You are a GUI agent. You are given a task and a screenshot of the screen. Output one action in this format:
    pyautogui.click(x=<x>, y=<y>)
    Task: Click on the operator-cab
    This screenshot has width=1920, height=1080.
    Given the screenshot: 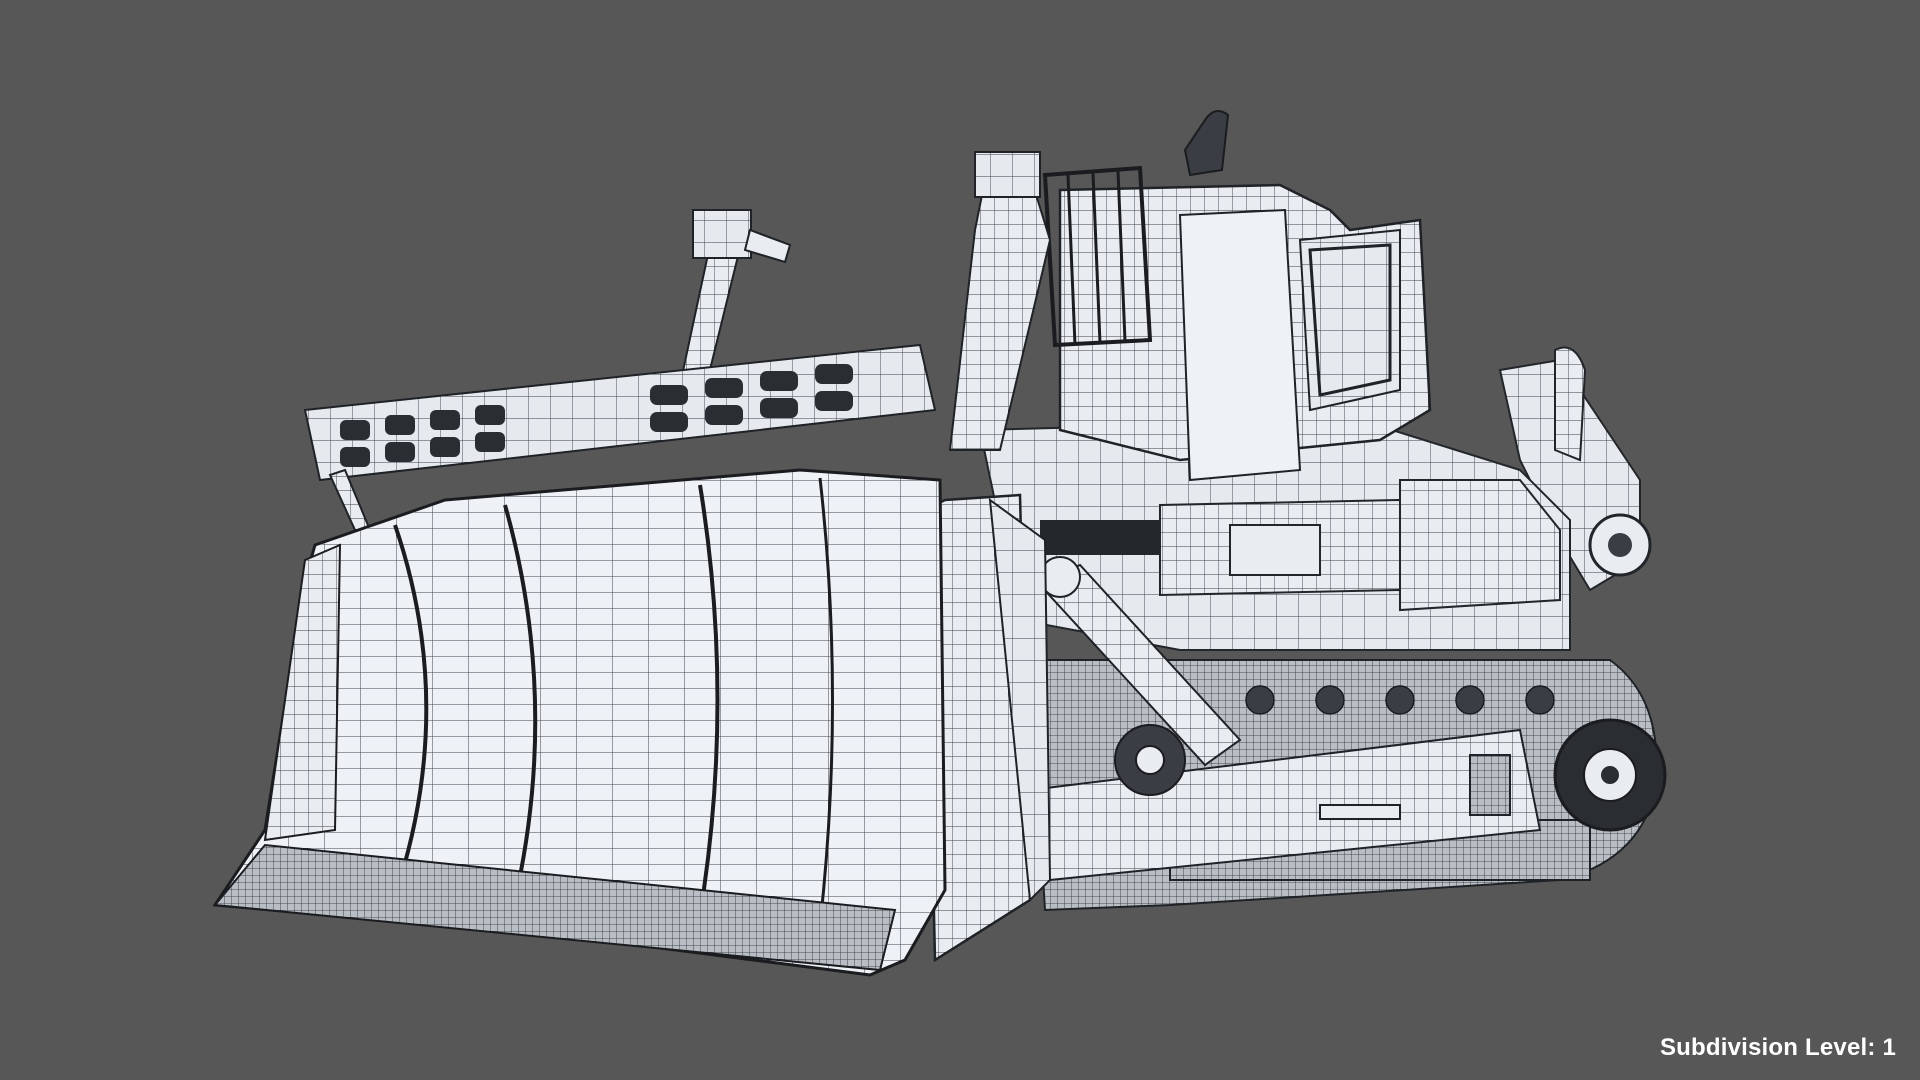 What is the action you would take?
    pyautogui.click(x=1237, y=296)
    